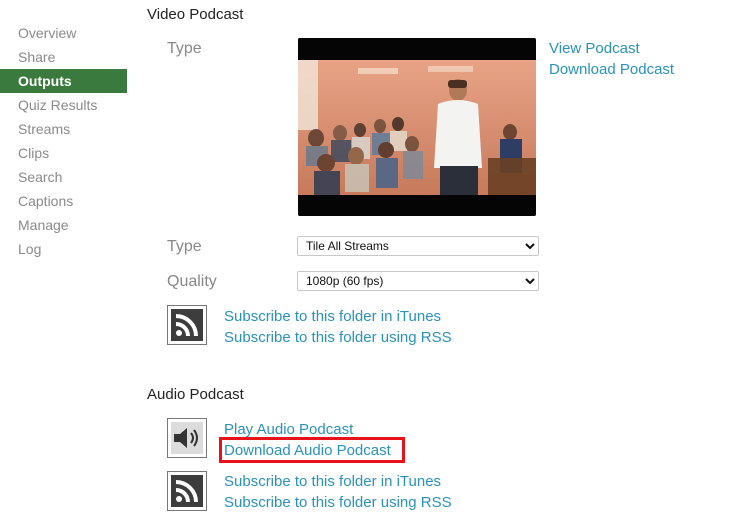 This screenshot has width=748, height=515. What do you see at coordinates (184, 48) in the screenshot?
I see `video-type-label: Type` at bounding box center [184, 48].